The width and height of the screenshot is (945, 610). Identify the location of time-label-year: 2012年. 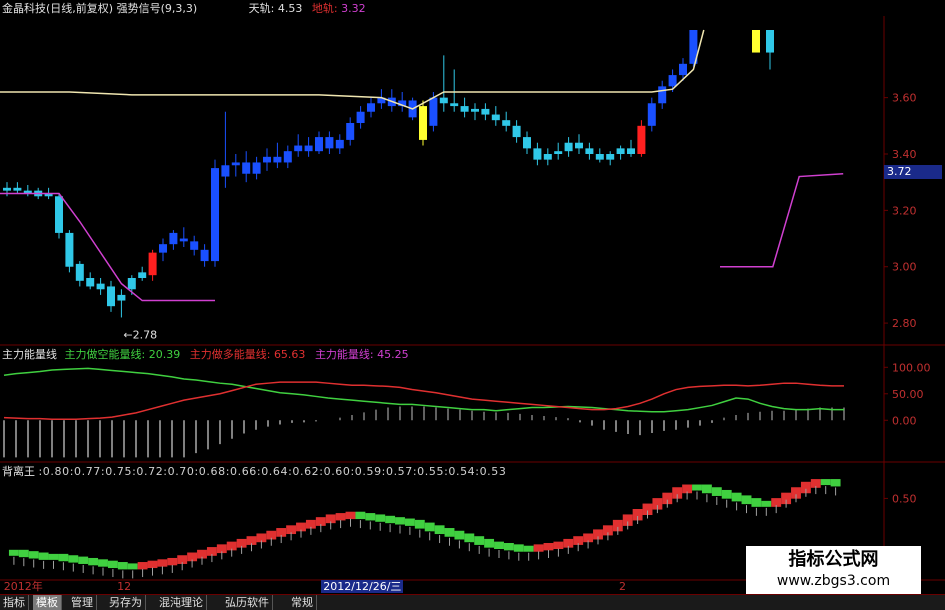
(23, 586).